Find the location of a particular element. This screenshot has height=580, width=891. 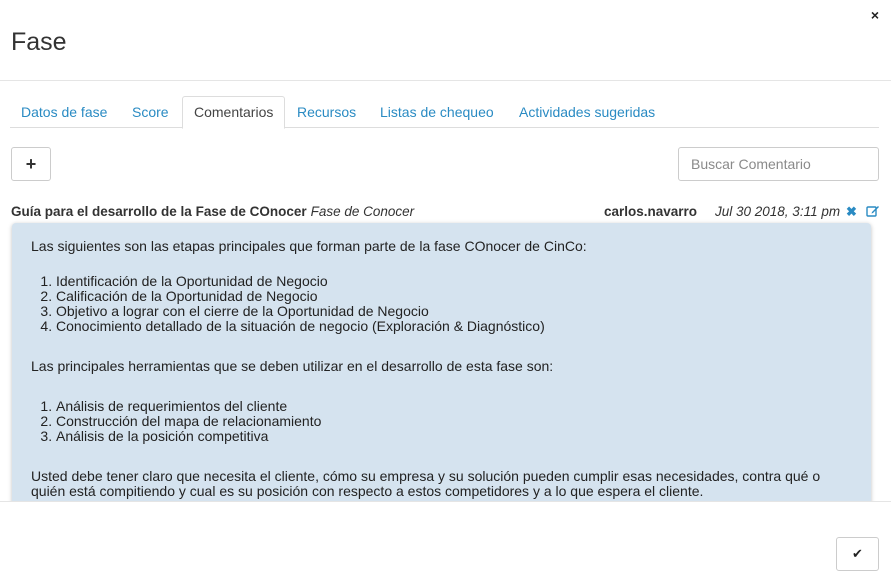

modal-title: Fase is located at coordinates (39, 42).